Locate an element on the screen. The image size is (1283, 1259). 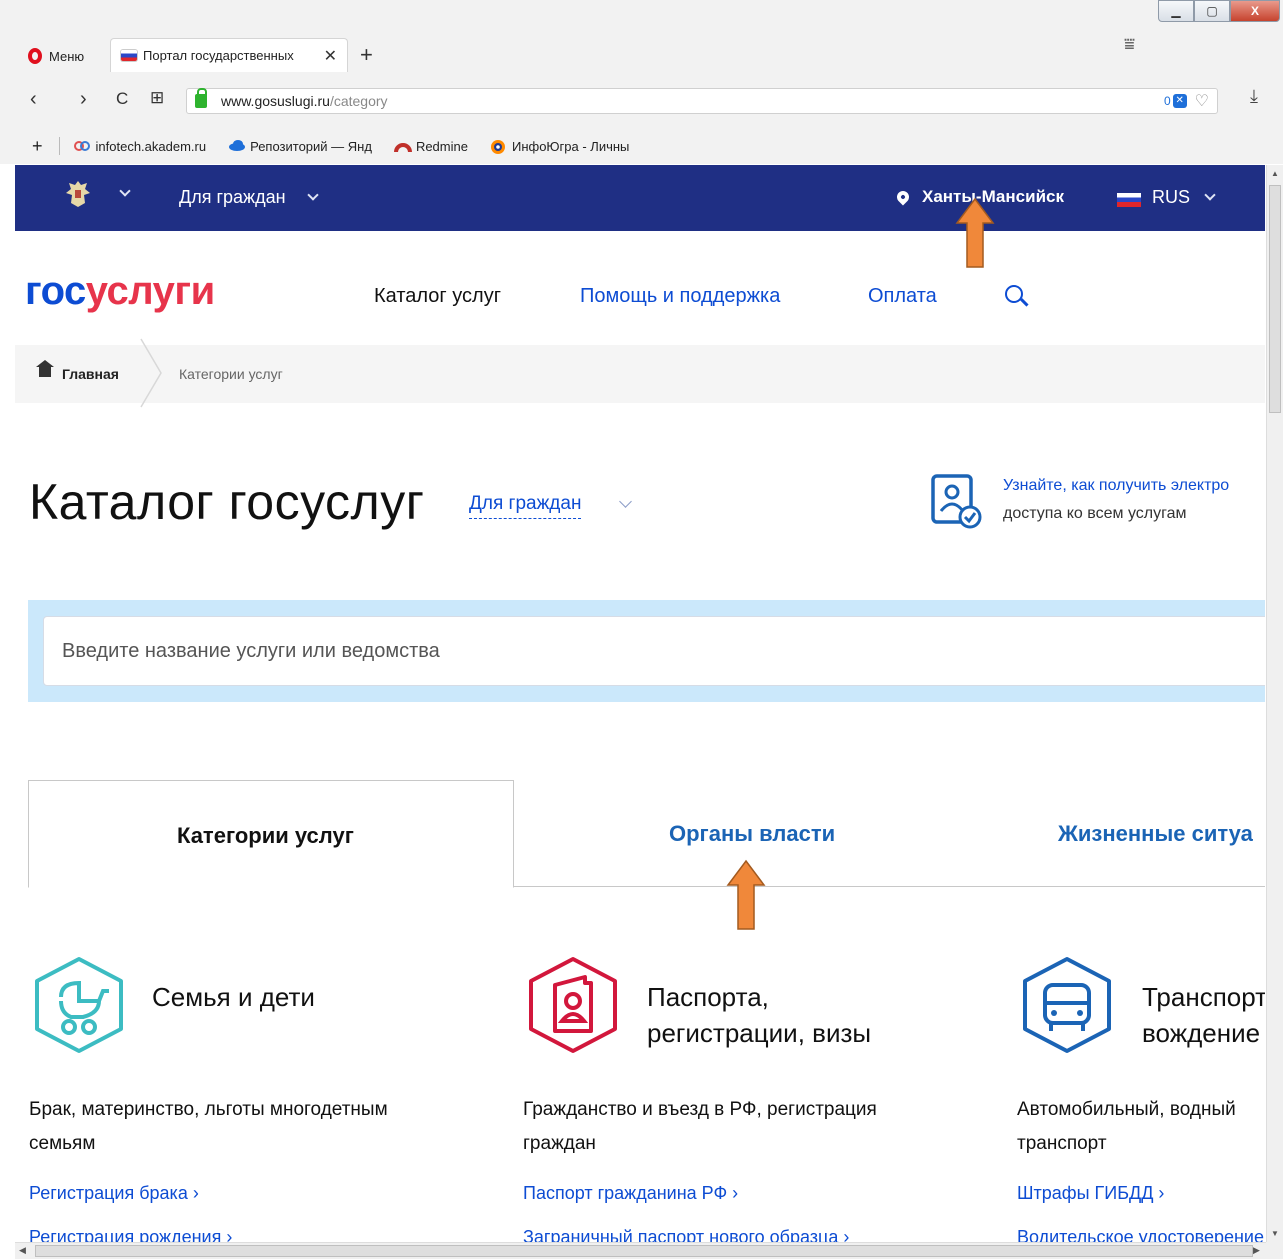
scroll-right-arrow-icon: ▶ is located at coordinates (1256, 1250).